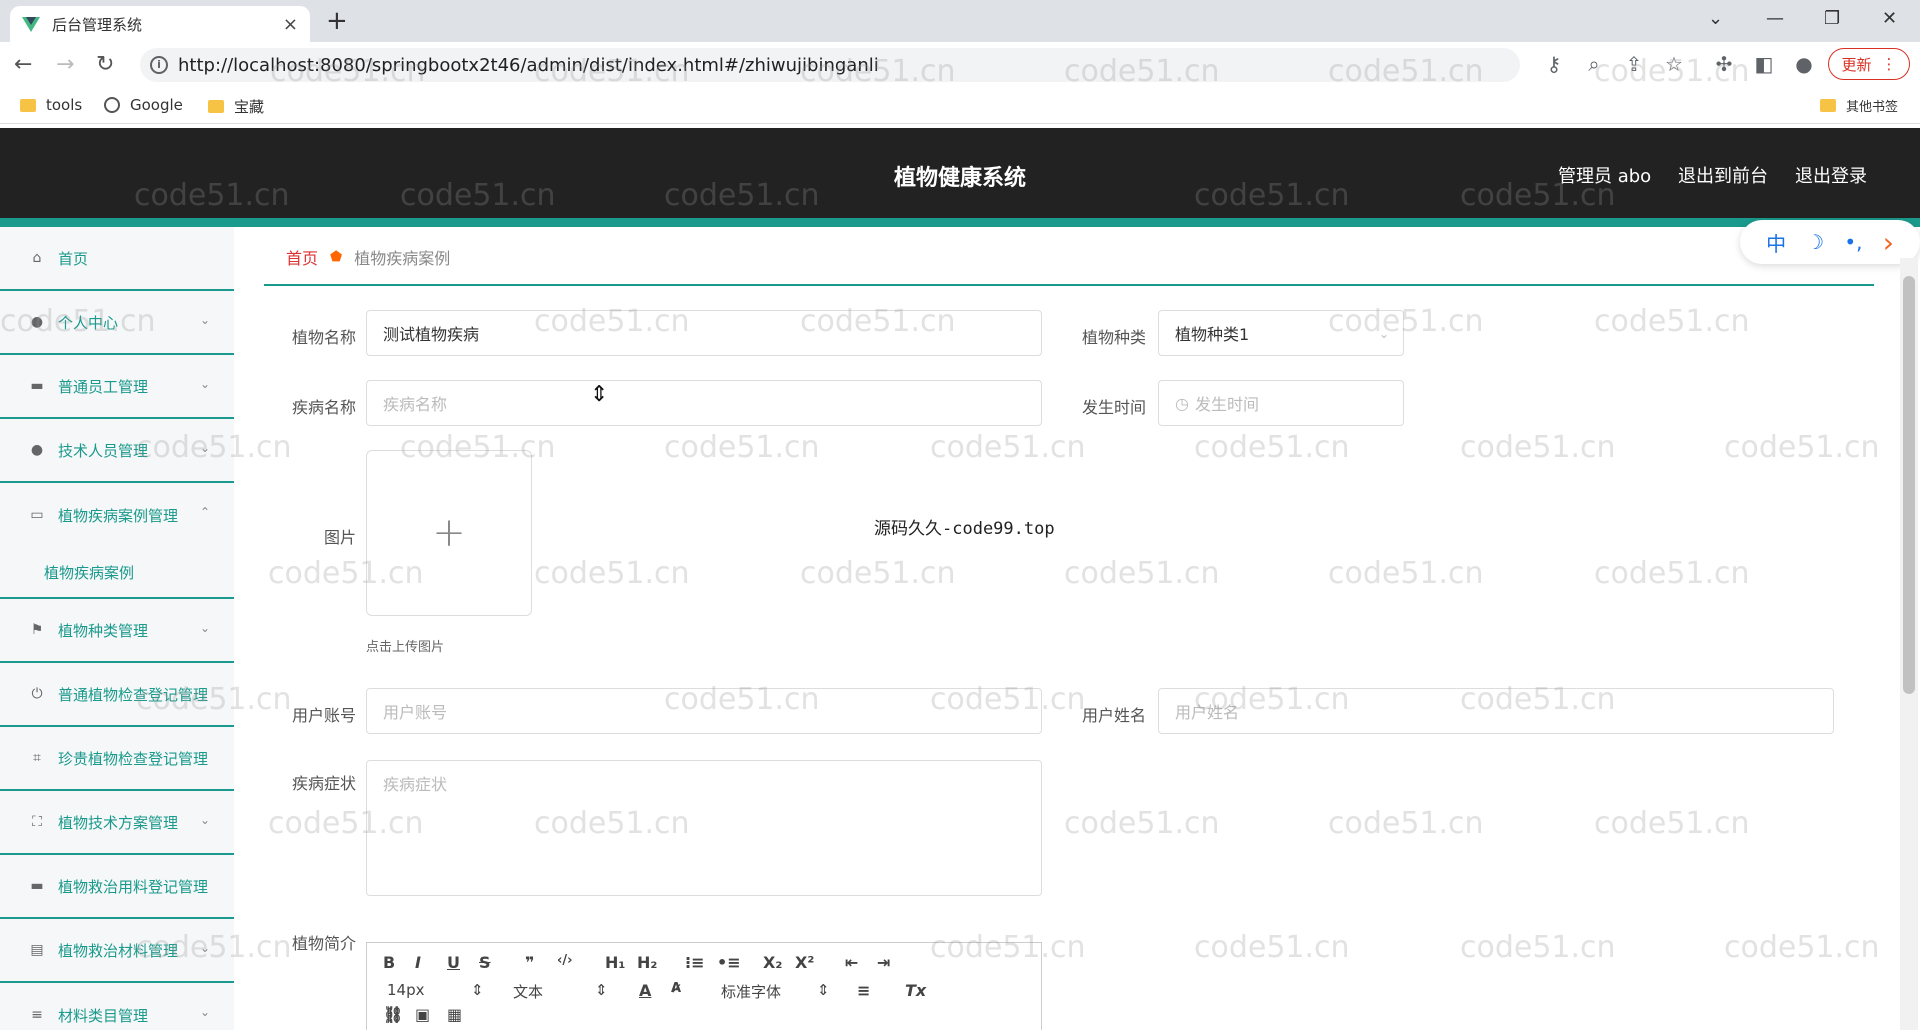 The height and width of the screenshot is (1030, 1920). What do you see at coordinates (23, 65) in the screenshot?
I see `back-icon: ←` at bounding box center [23, 65].